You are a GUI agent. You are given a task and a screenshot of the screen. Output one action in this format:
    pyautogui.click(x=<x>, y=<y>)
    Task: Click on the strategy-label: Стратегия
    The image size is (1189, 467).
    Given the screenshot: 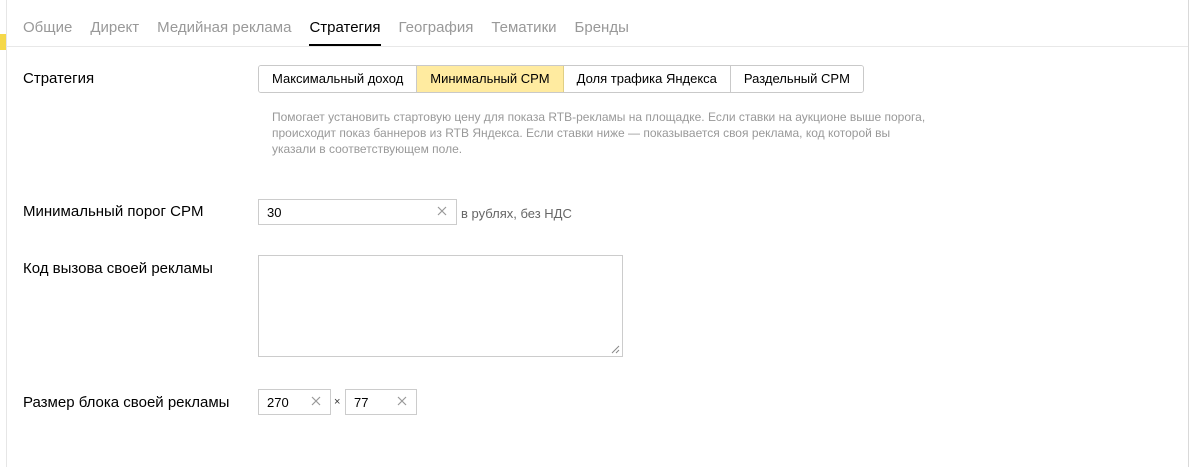 What is the action you would take?
    pyautogui.click(x=59, y=78)
    